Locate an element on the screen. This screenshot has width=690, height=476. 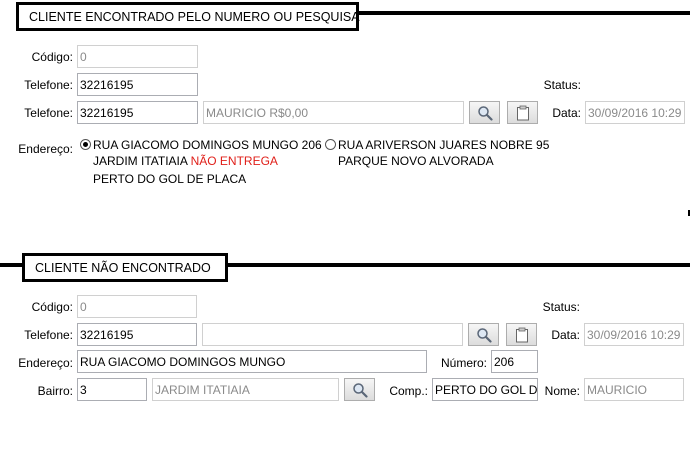
endereco2-label: Endereço: is located at coordinates (45, 363).